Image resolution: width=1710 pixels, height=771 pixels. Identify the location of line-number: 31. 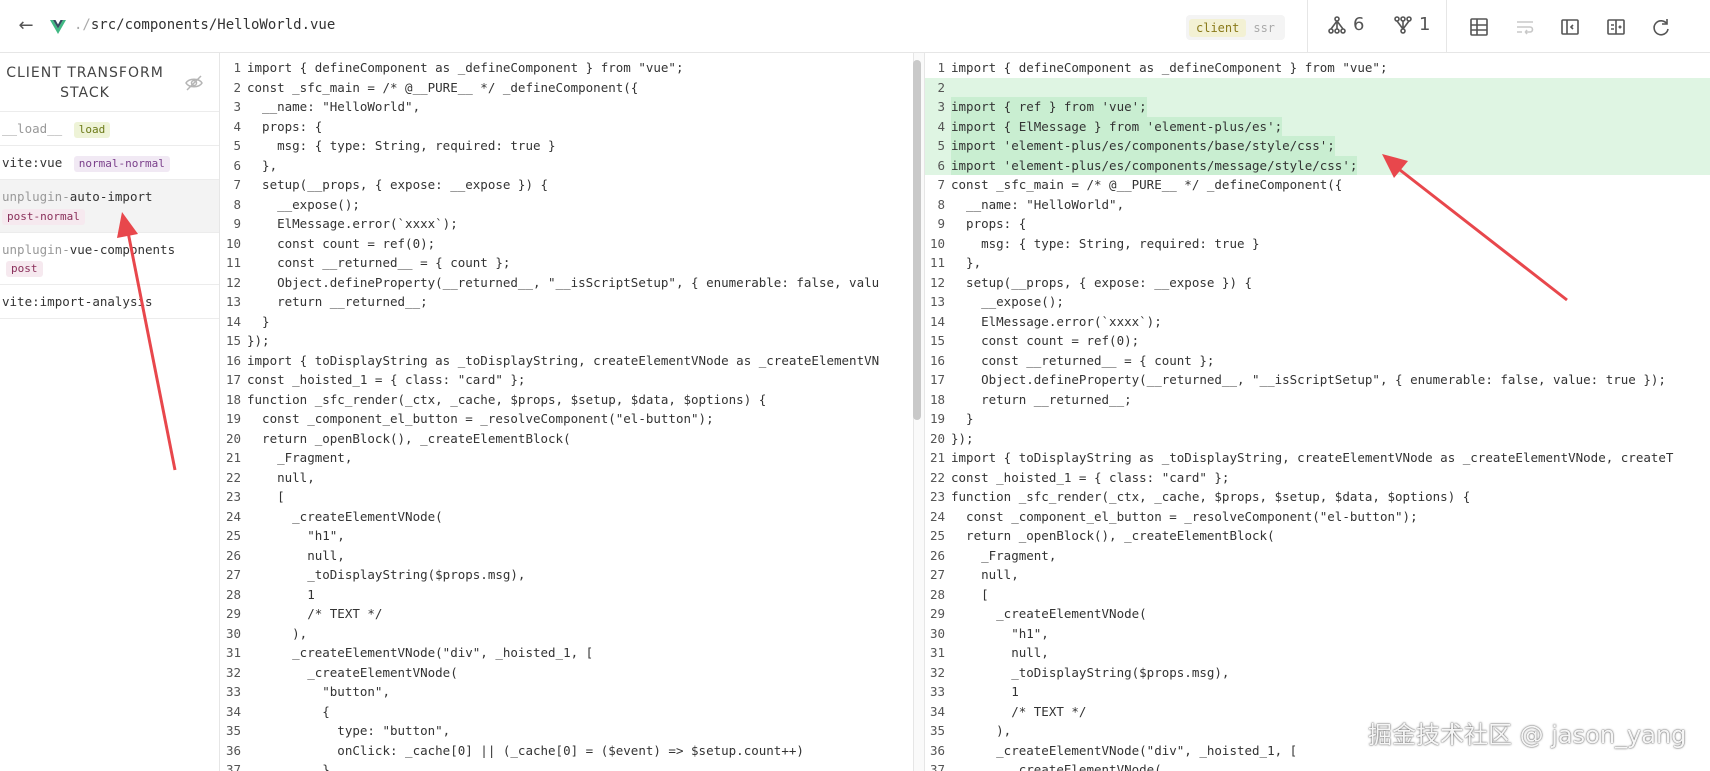
(233, 652).